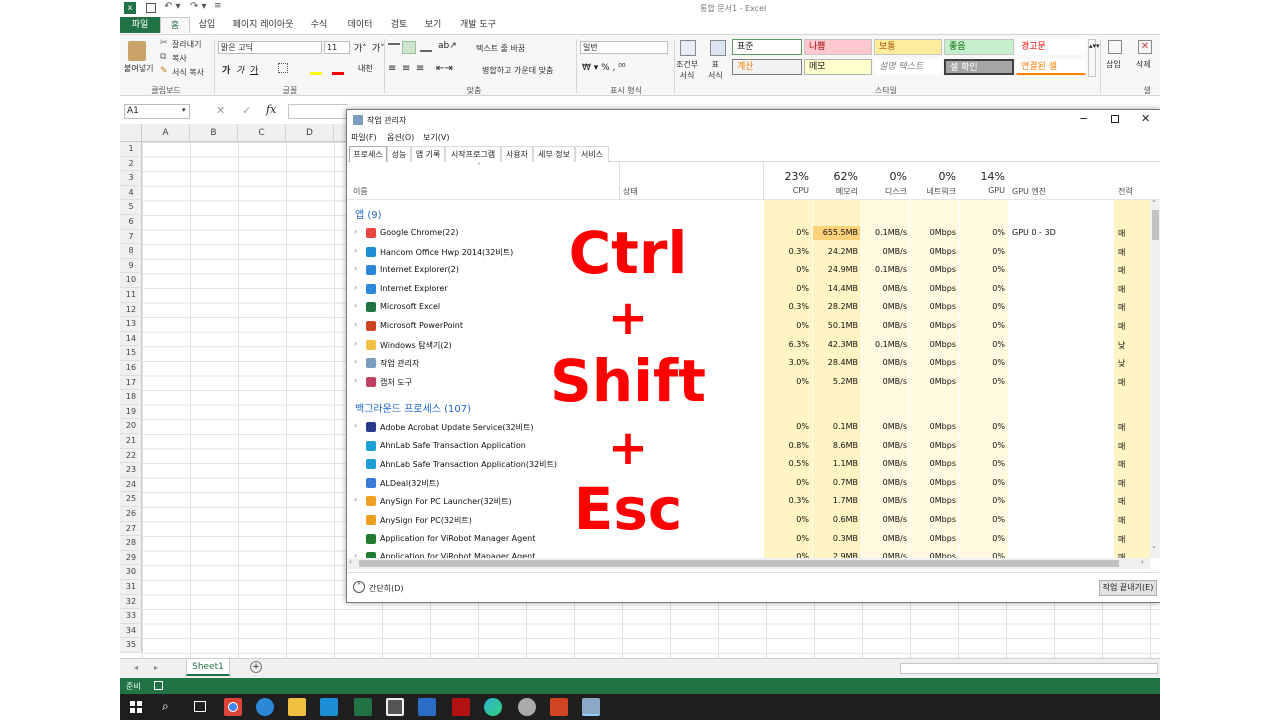  What do you see at coordinates (240, 69) in the screenshot?
I see `italic-icon: 가` at bounding box center [240, 69].